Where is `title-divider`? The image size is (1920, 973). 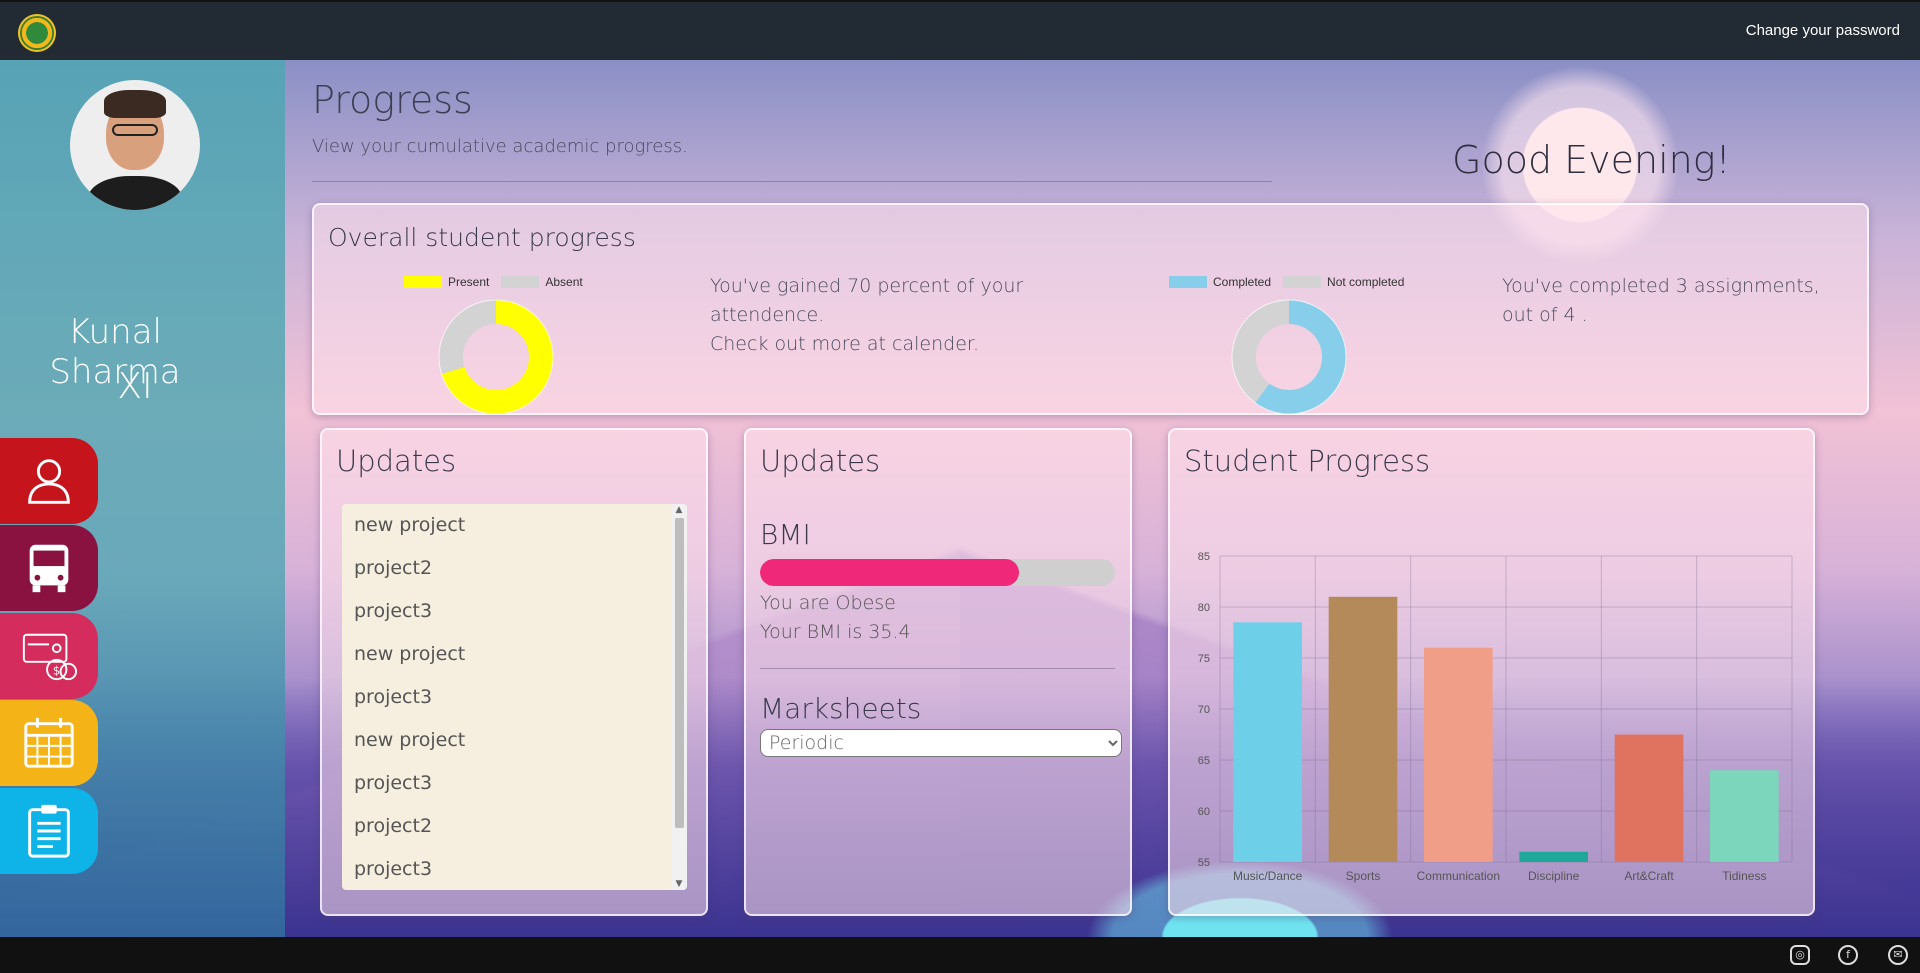
title-divider is located at coordinates (792, 181).